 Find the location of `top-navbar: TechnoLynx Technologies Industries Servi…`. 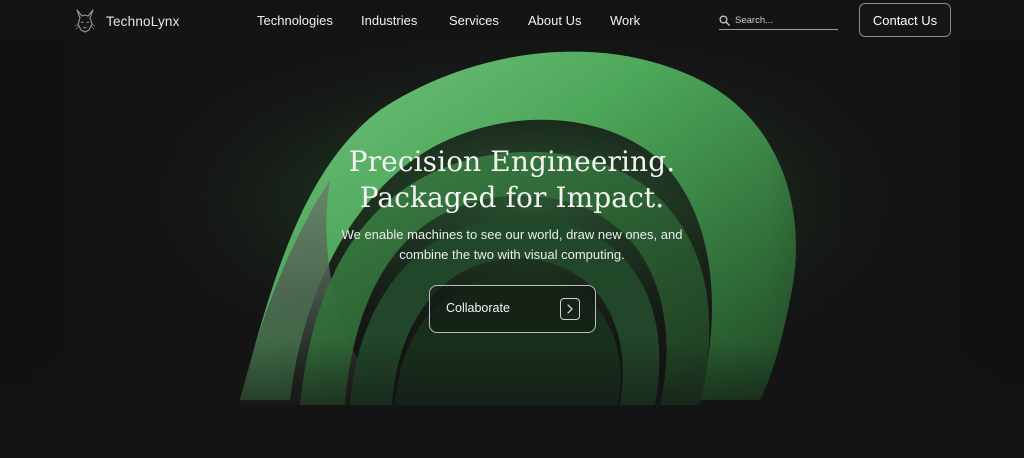

top-navbar: TechnoLynx Technologies Industries Servi… is located at coordinates (512, 20).